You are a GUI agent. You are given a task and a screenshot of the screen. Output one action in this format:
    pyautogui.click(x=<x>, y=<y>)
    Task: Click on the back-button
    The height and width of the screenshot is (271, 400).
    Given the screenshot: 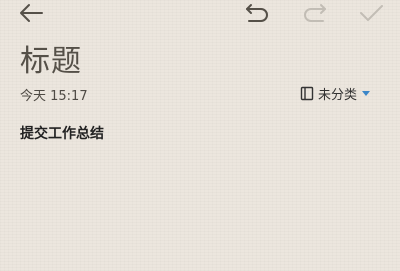 What is the action you would take?
    pyautogui.click(x=31, y=13)
    